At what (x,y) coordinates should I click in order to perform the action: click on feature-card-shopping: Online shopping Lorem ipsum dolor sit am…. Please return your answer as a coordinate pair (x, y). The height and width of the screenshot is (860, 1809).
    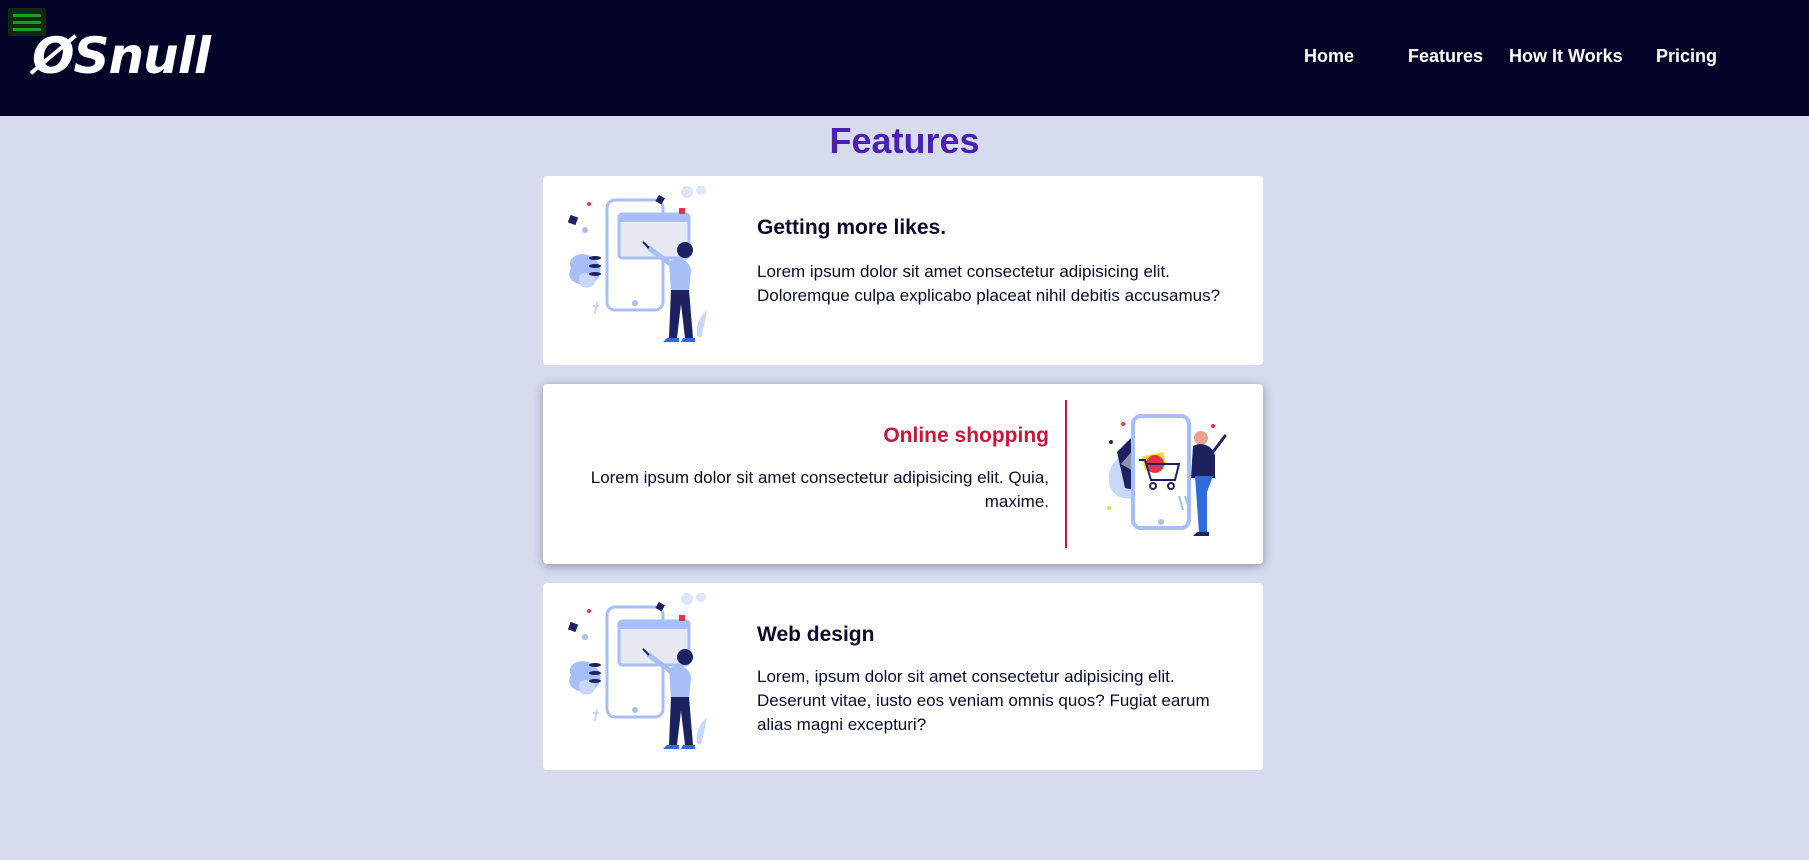
    Looking at the image, I should click on (903, 474).